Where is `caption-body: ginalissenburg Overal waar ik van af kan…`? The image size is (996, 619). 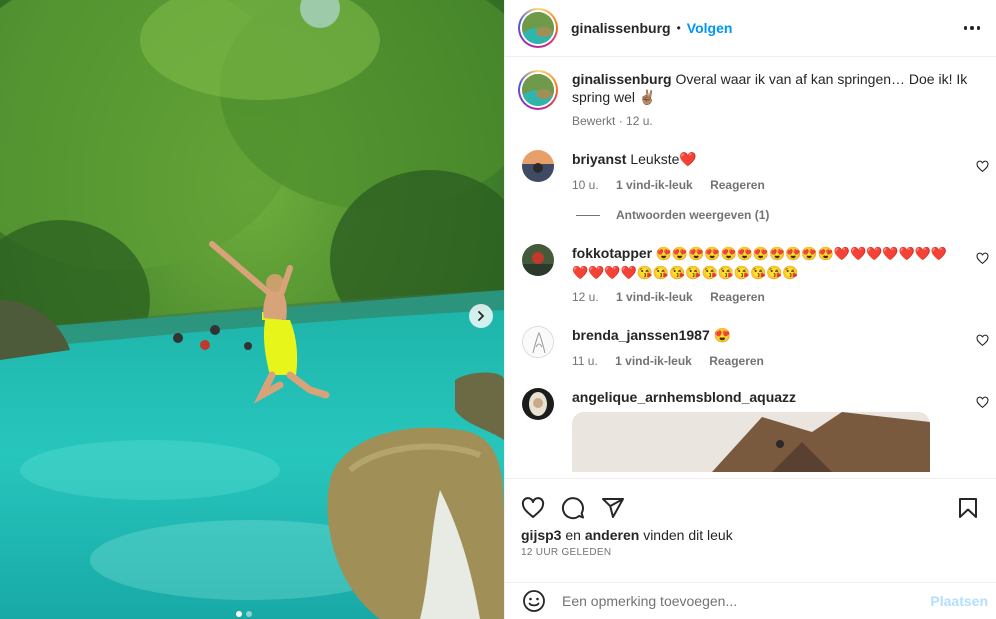
caption-body: ginalissenburg Overal waar ik van af kan… is located at coordinates (770, 99).